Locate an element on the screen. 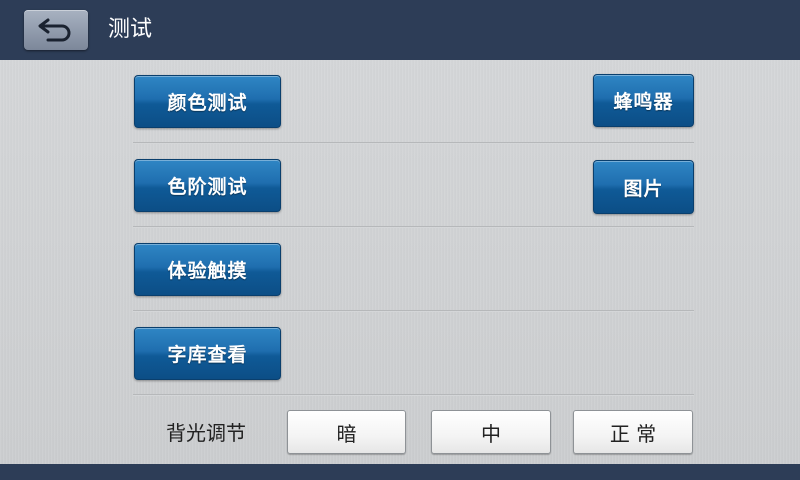  backlight-dark-button: 暗 is located at coordinates (346, 432).